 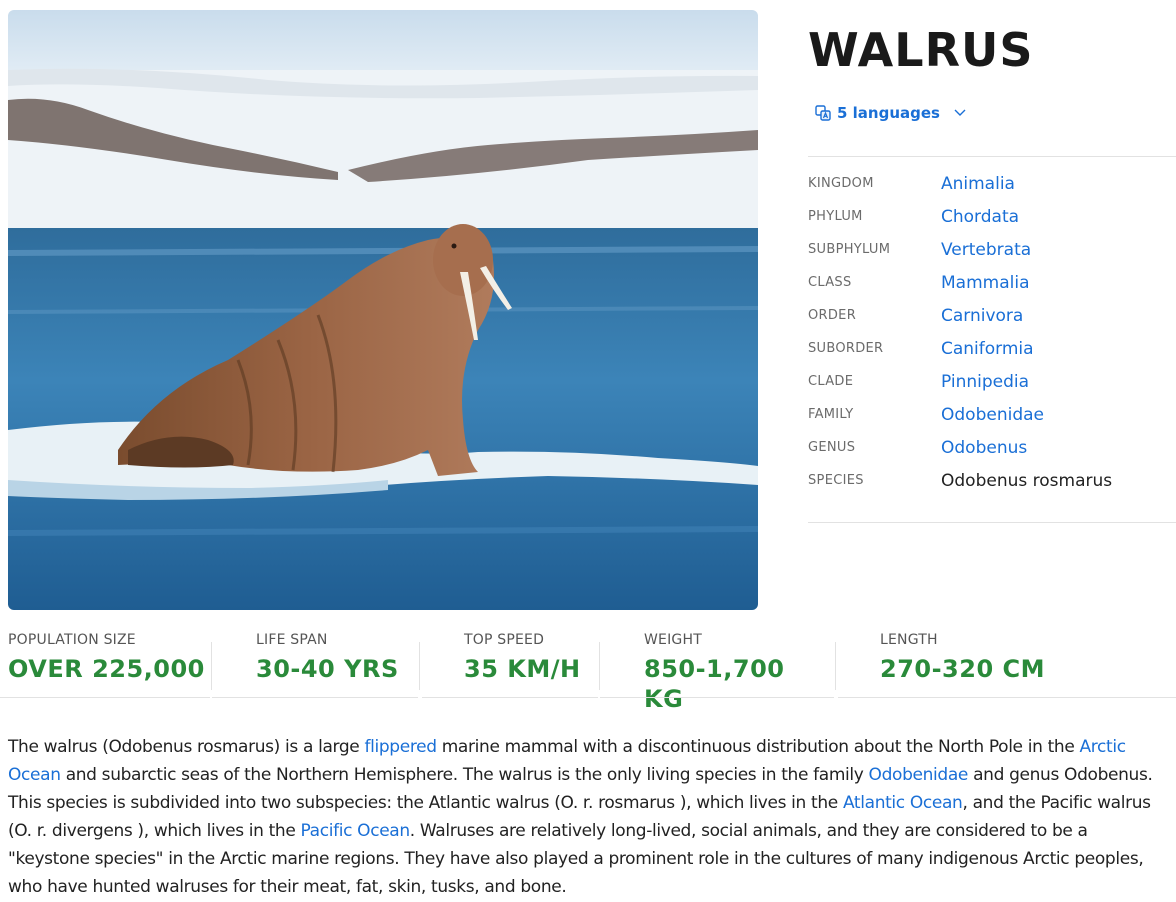 I want to click on taxonomy-row-species: SPECIES Odobenus rosmarus, so click(x=992, y=480).